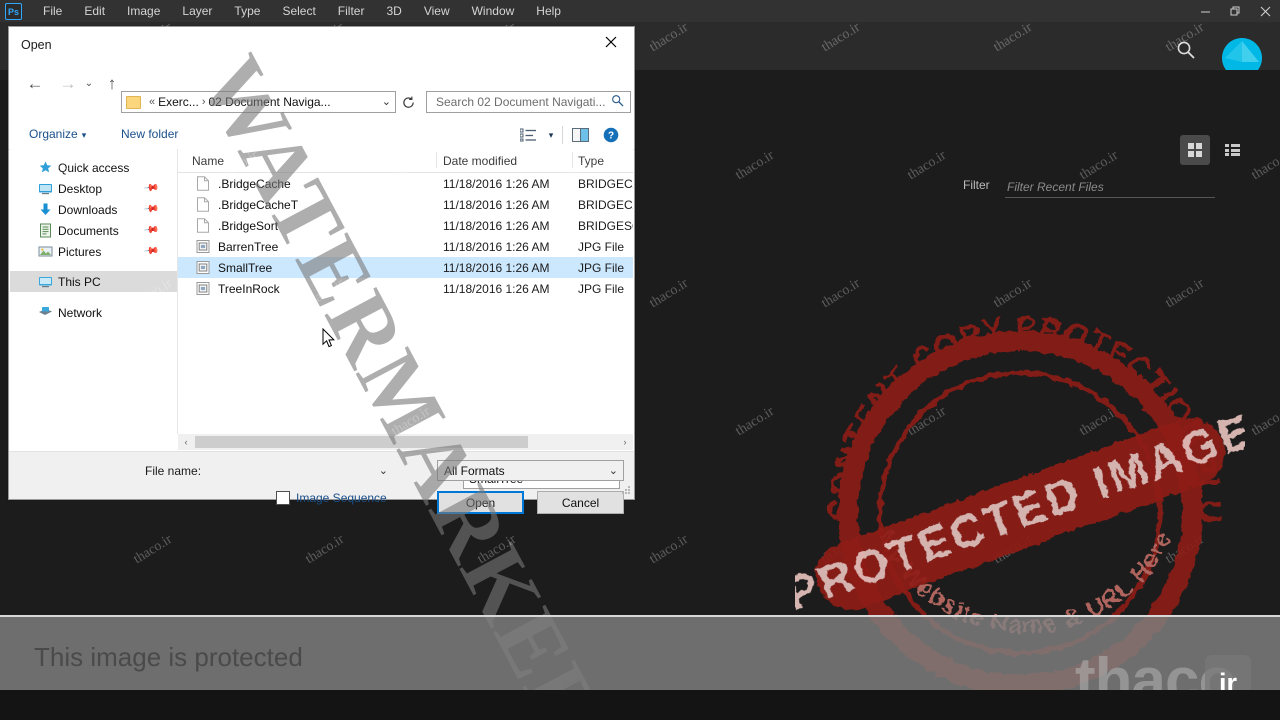 The height and width of the screenshot is (720, 1280). Describe the element at coordinates (298, 11) in the screenshot. I see `menu-item-select: Select` at that location.